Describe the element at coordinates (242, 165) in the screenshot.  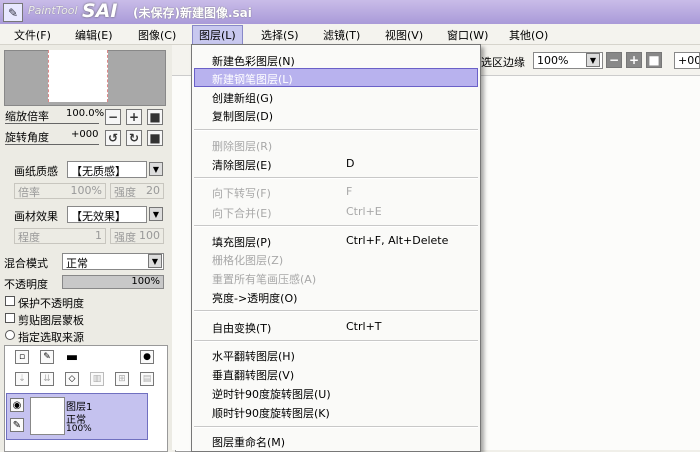
I see `menu-item-clear-layer: 清除图层(E)` at that location.